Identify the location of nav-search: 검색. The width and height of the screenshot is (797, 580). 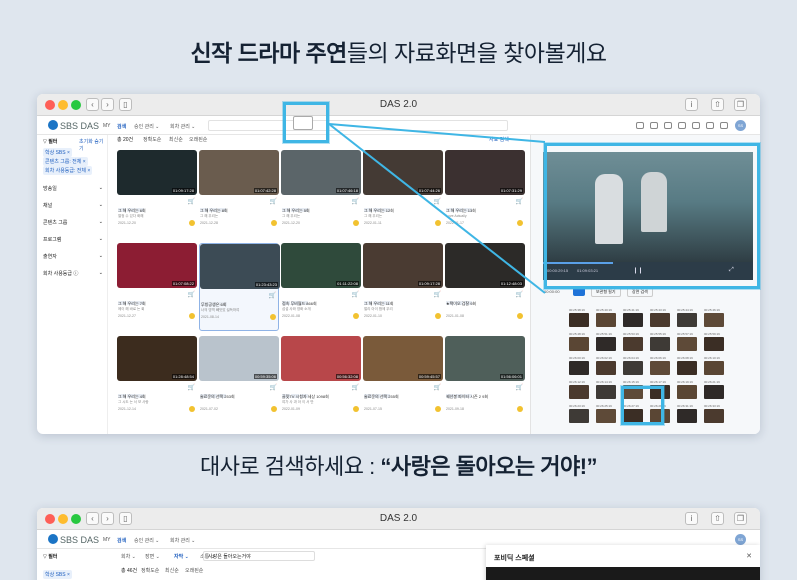
(121, 540).